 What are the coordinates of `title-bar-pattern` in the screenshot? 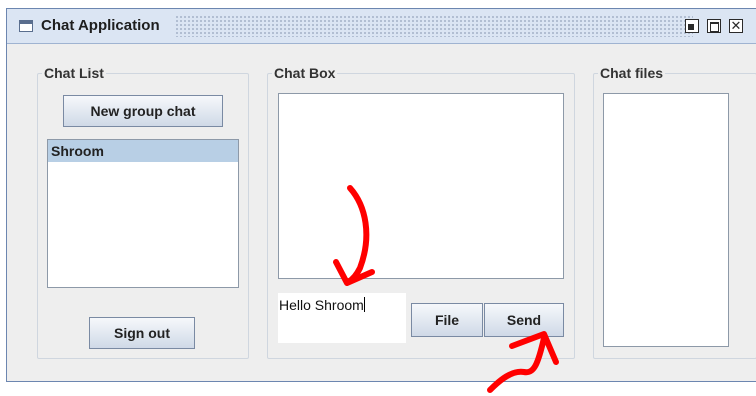 It's located at (434, 26).